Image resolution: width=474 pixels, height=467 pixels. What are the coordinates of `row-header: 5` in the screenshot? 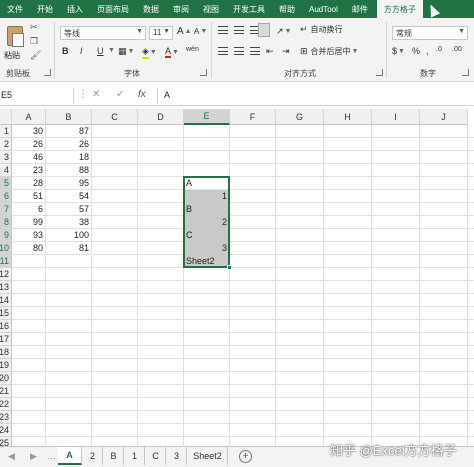 It's located at (6, 183).